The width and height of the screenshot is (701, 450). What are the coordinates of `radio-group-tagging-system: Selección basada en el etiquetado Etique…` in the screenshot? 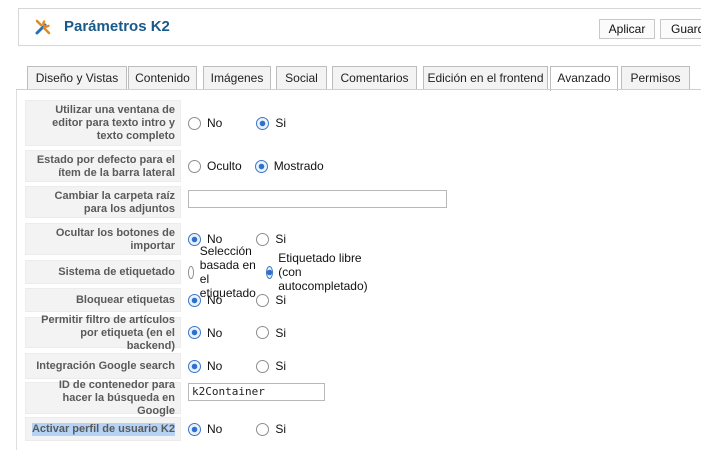 It's located at (280, 272).